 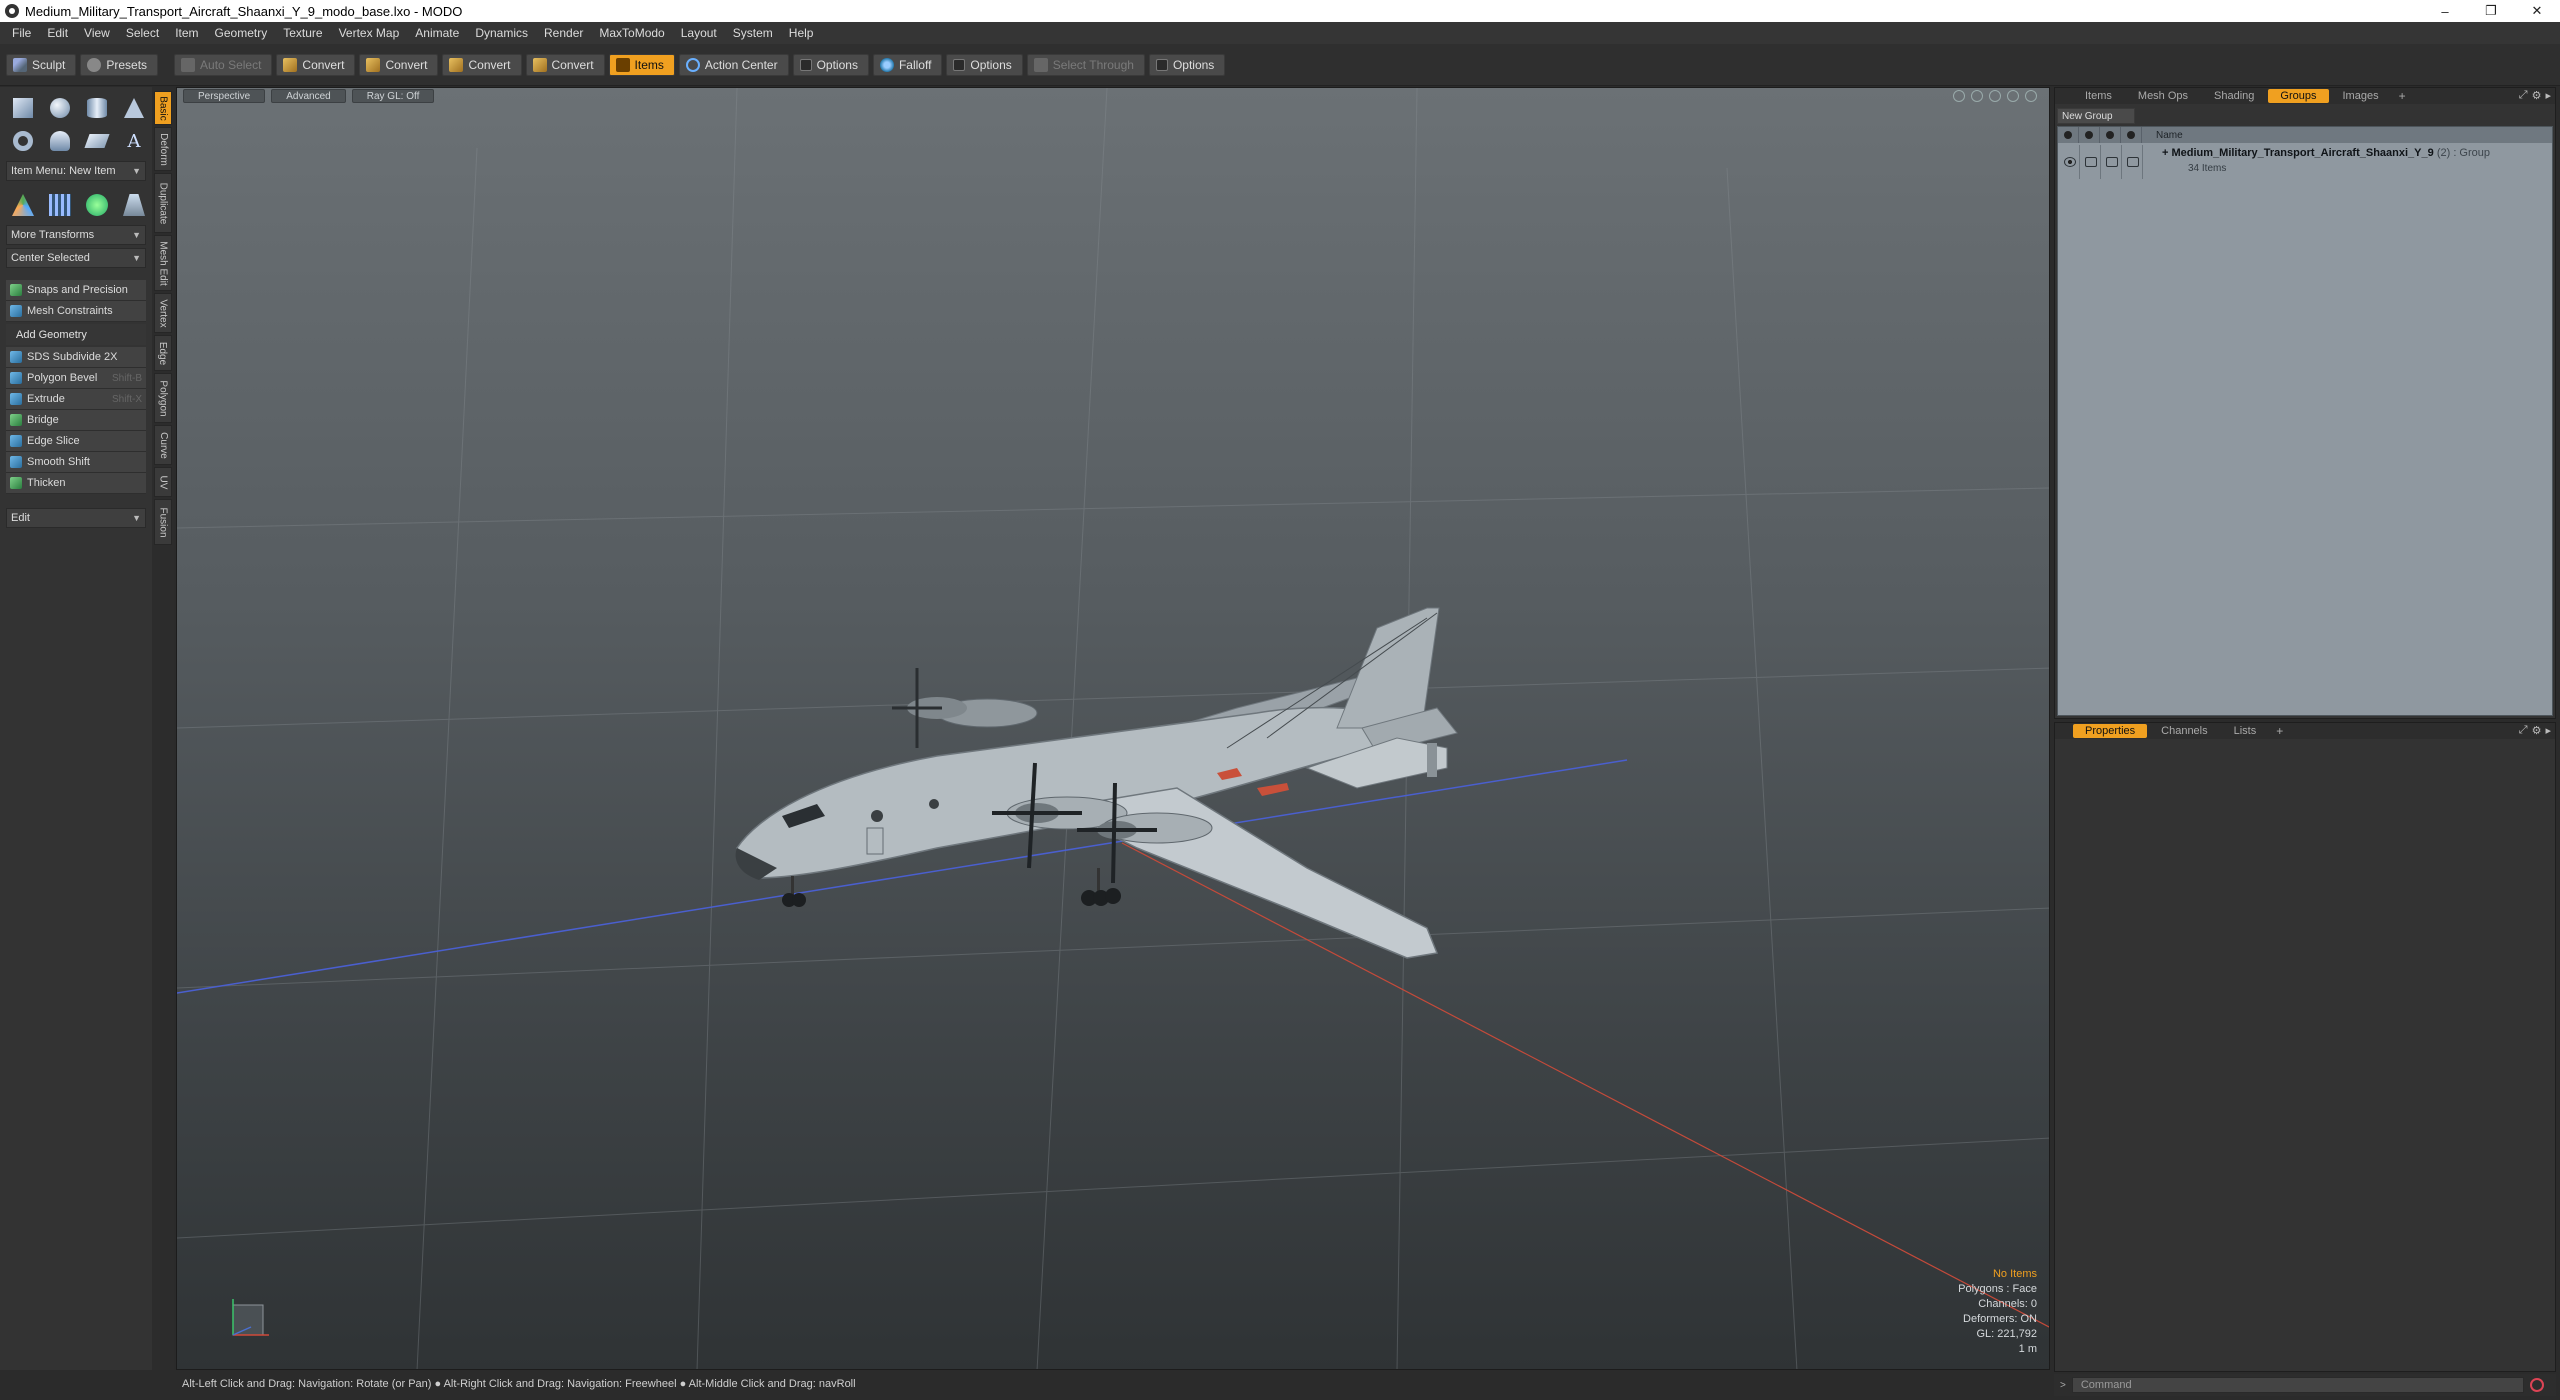 I want to click on tab-mesh-ops: Mesh Ops, so click(x=2163, y=96).